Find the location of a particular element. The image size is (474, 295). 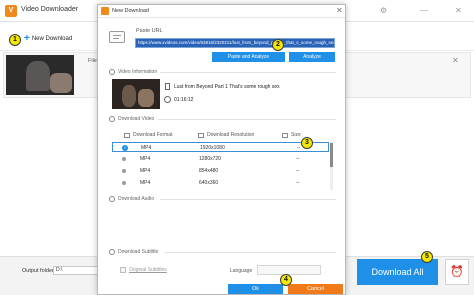

minimize-button: — is located at coordinates (424, 11).